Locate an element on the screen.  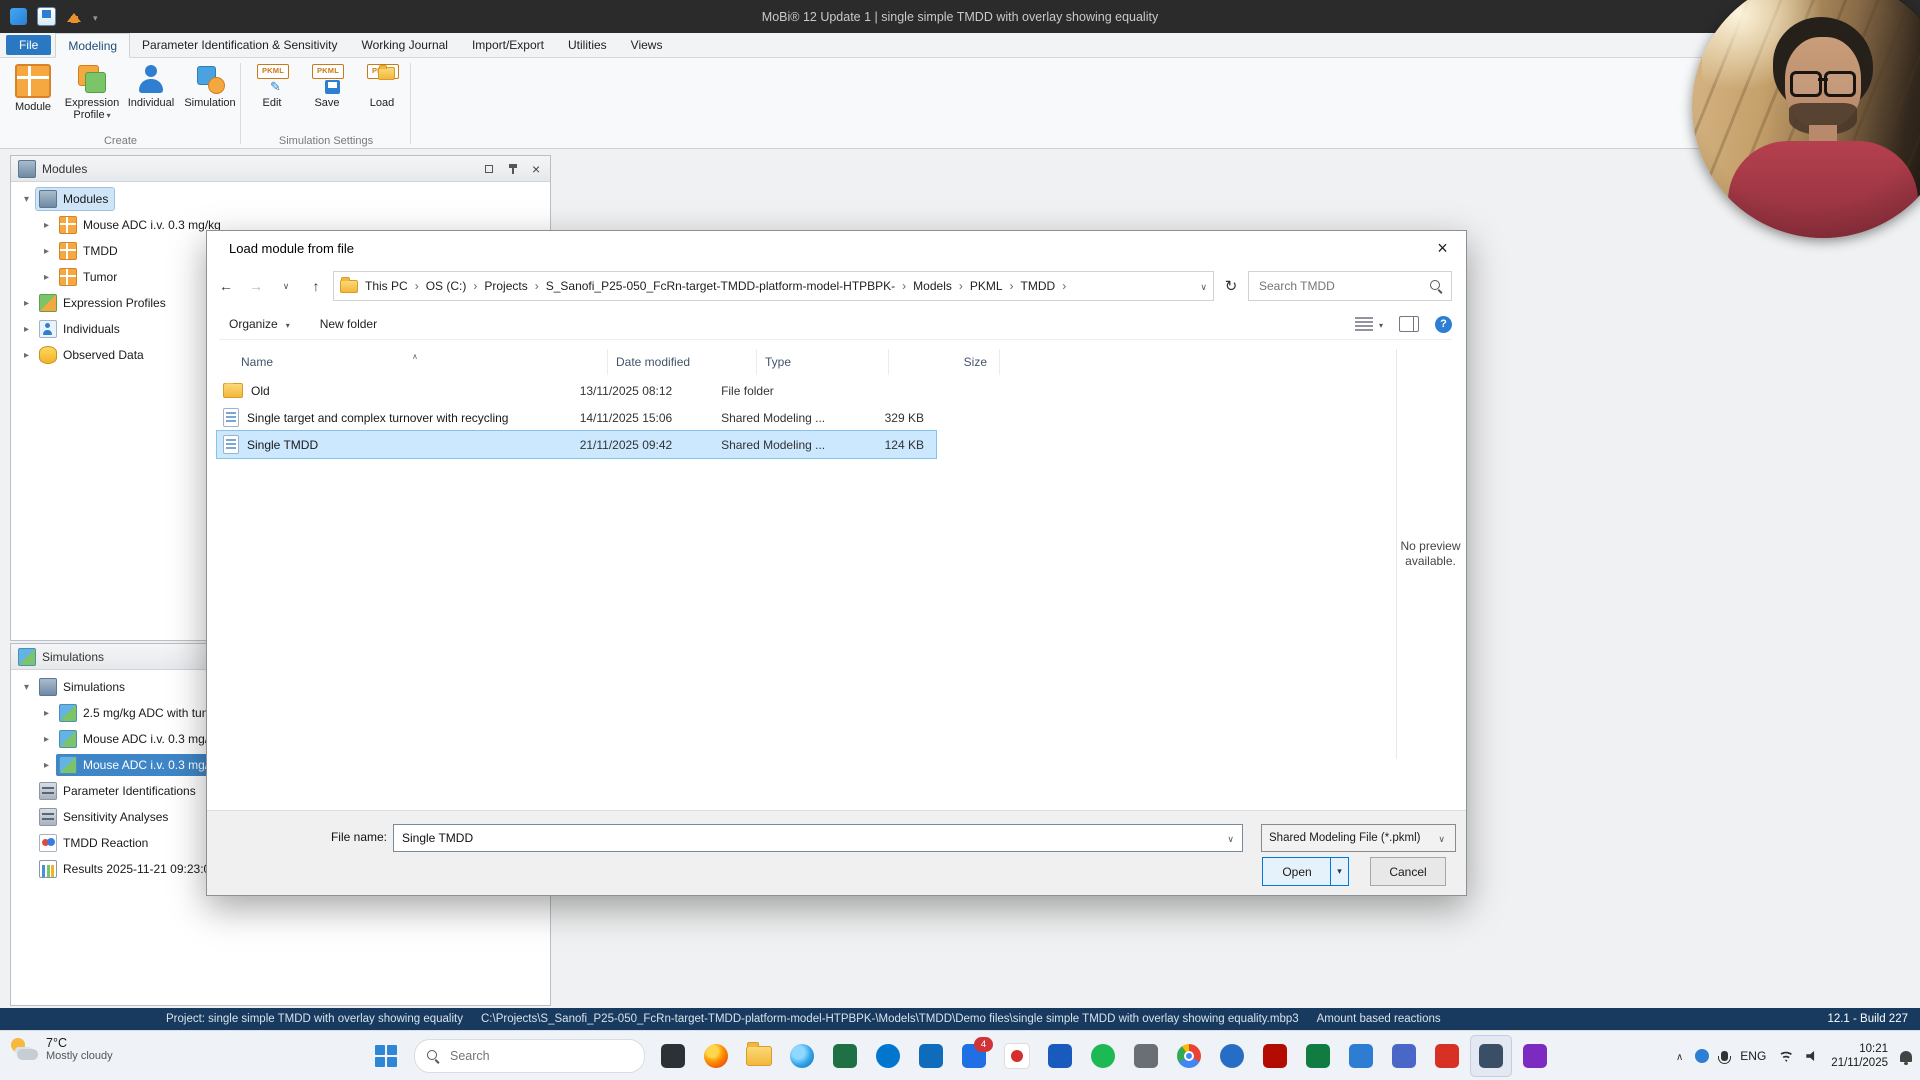
breadcrumb-os-c: OS (C:) is located at coordinates (446, 286).